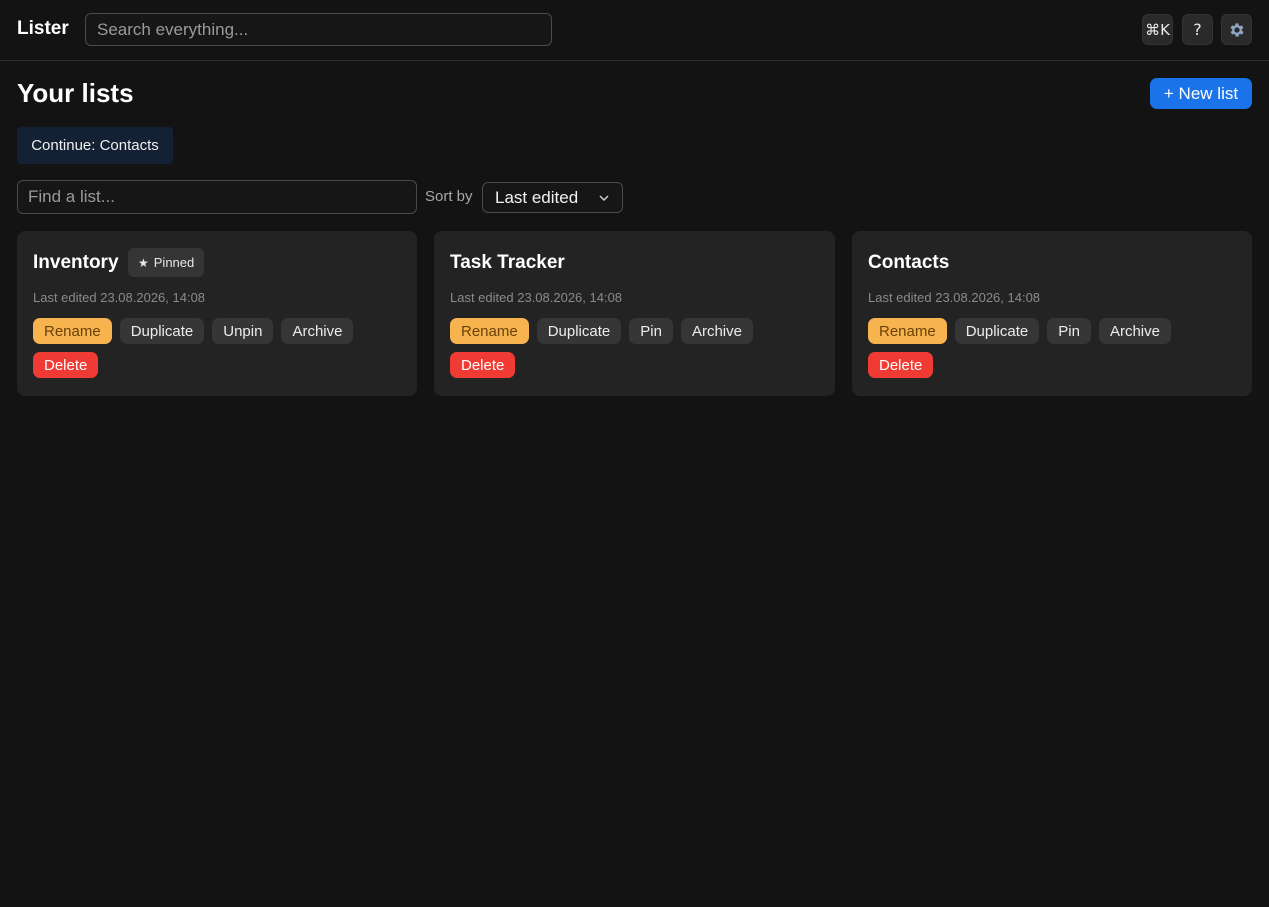 The image size is (1269, 907). Describe the element at coordinates (507, 263) in the screenshot. I see `card-title: Task Tracker` at that location.